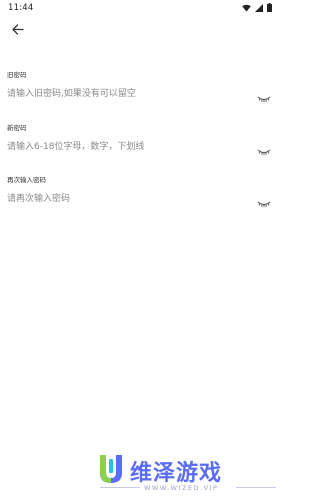 This screenshot has width=320, height=500. I want to click on back-button, so click(18, 29).